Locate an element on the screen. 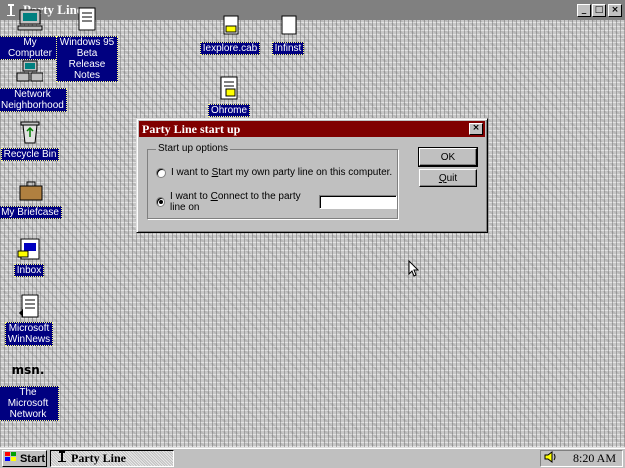  network-icon is located at coordinates (29, 72).